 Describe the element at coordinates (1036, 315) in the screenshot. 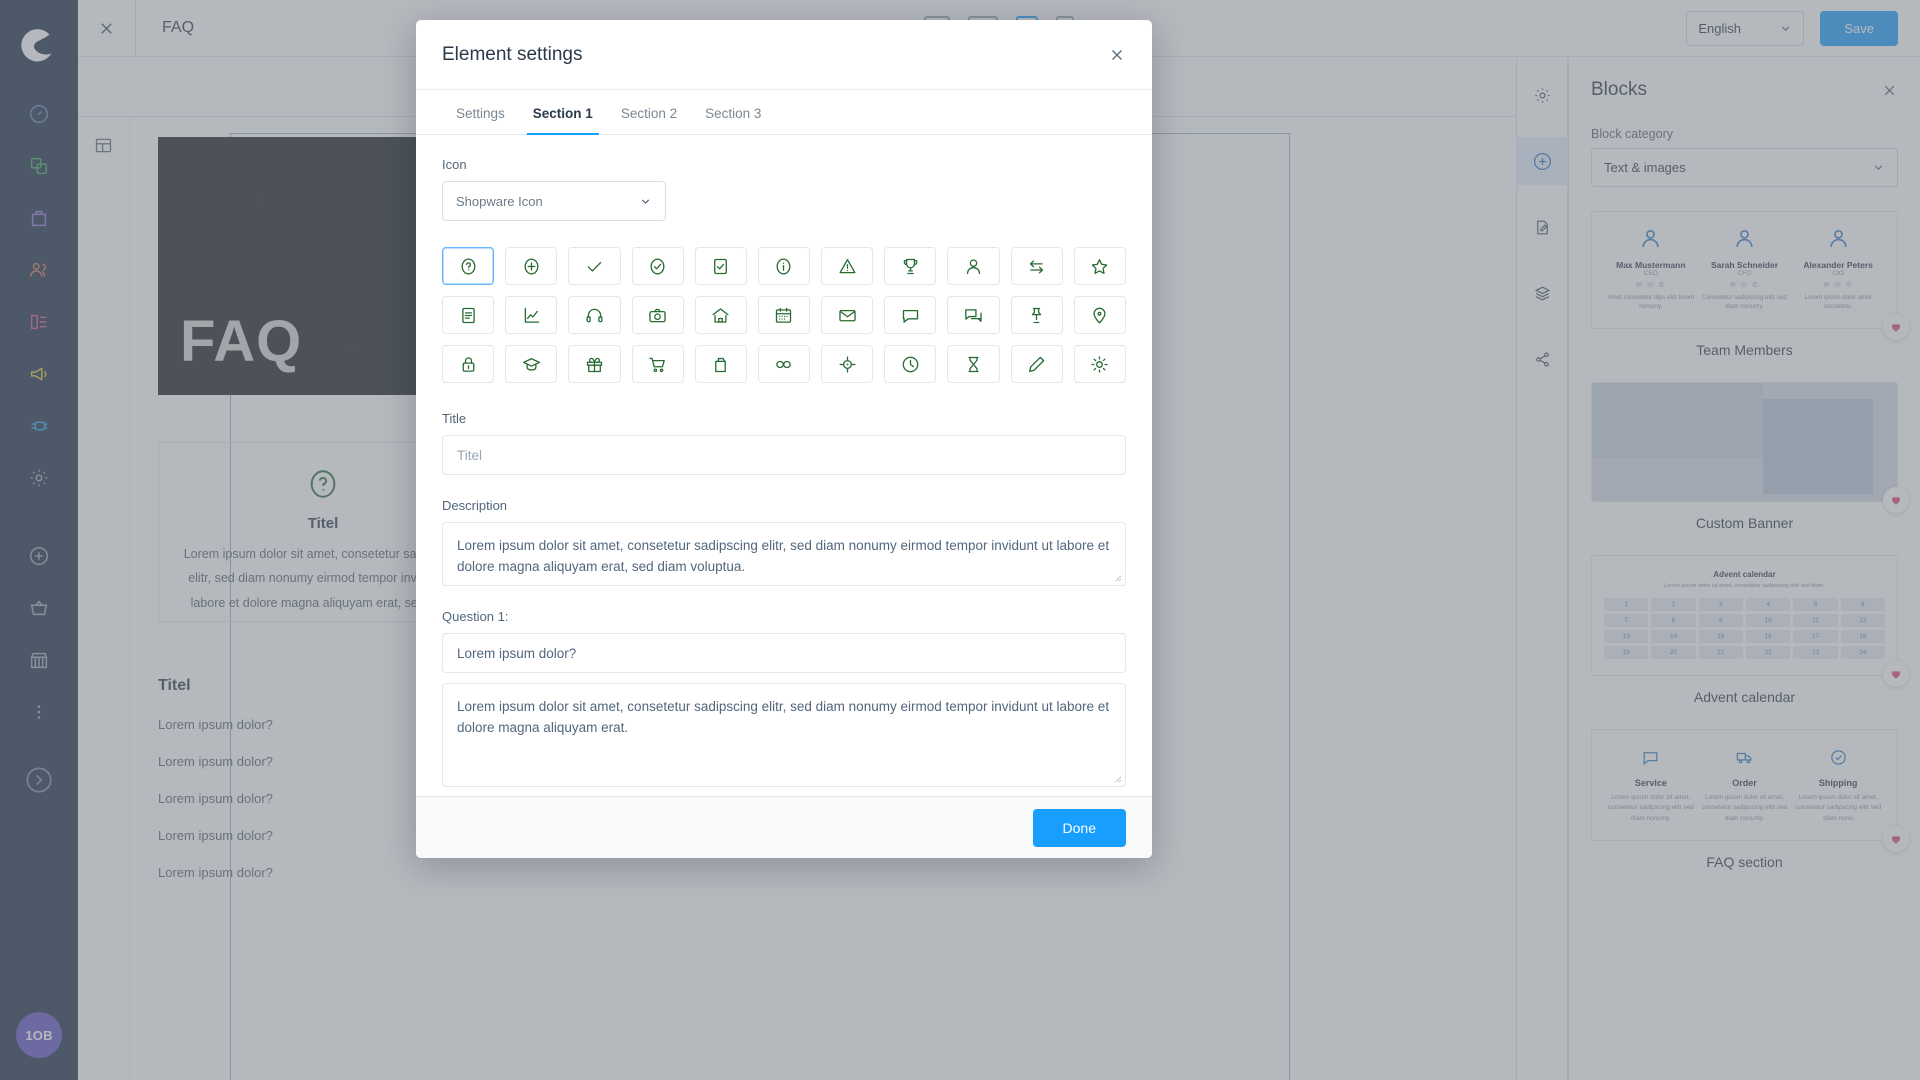

I see `icon-option-pin` at that location.